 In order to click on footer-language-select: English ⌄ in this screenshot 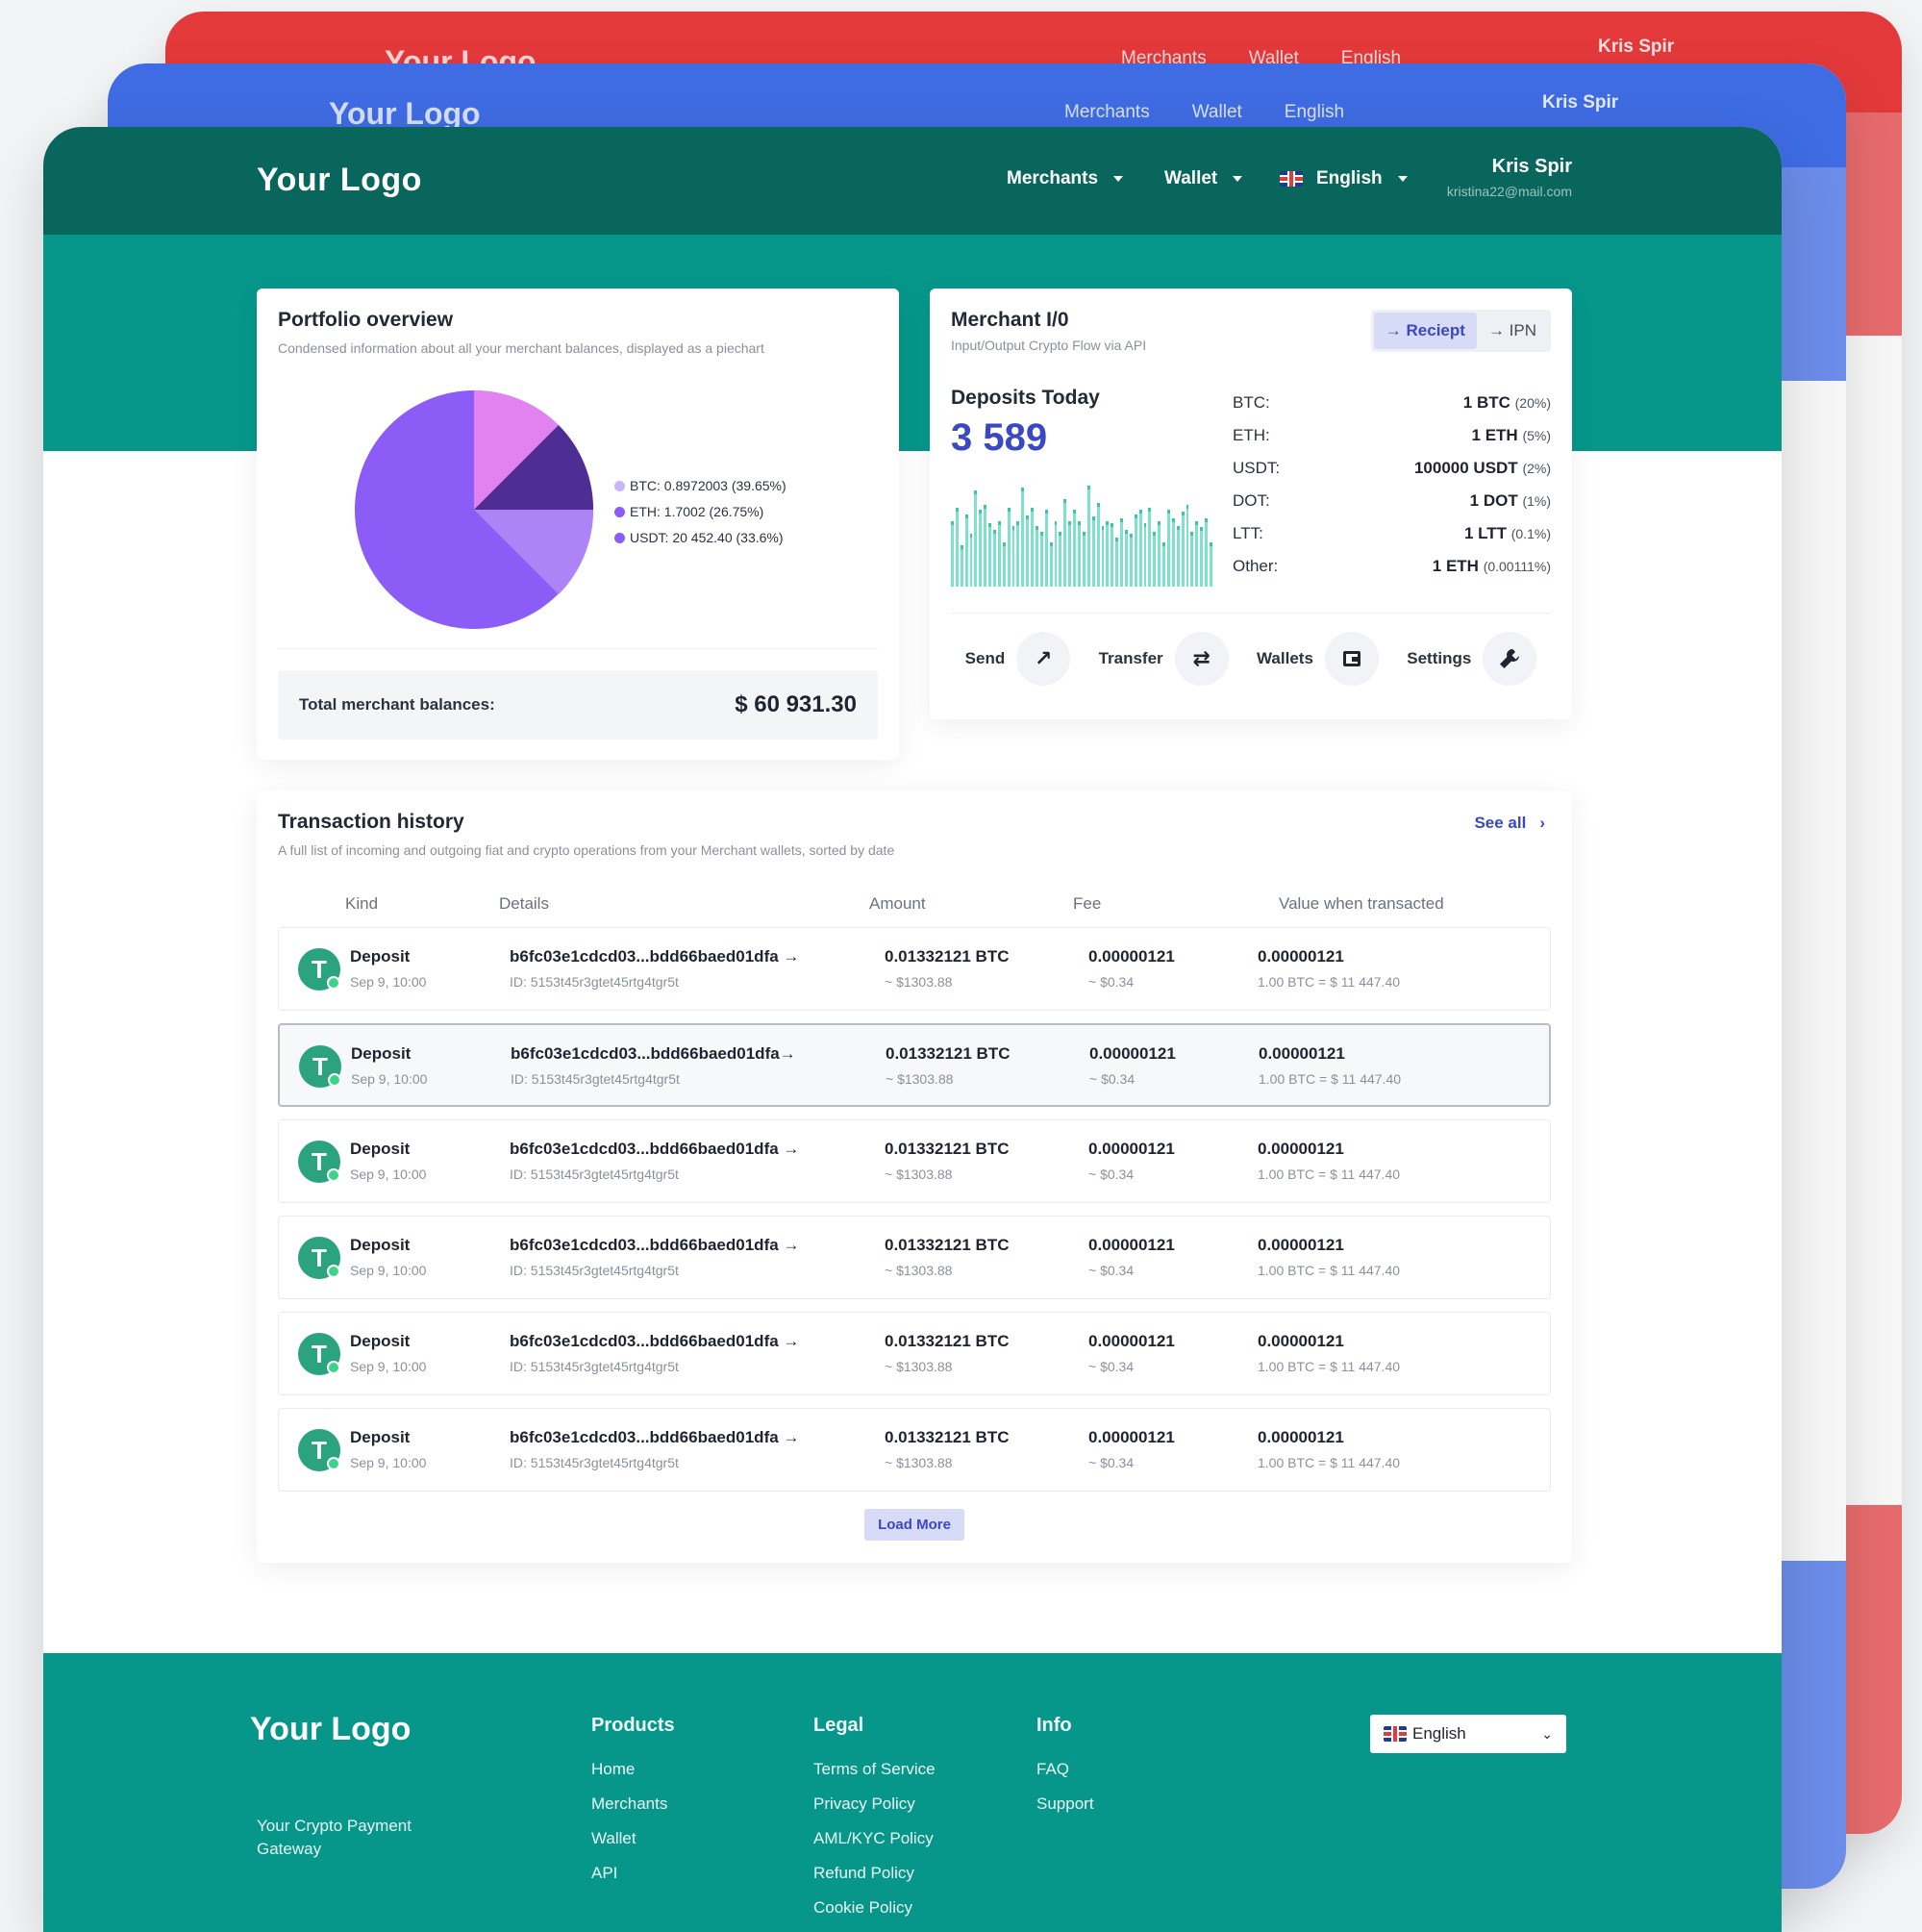, I will do `click(1468, 1734)`.